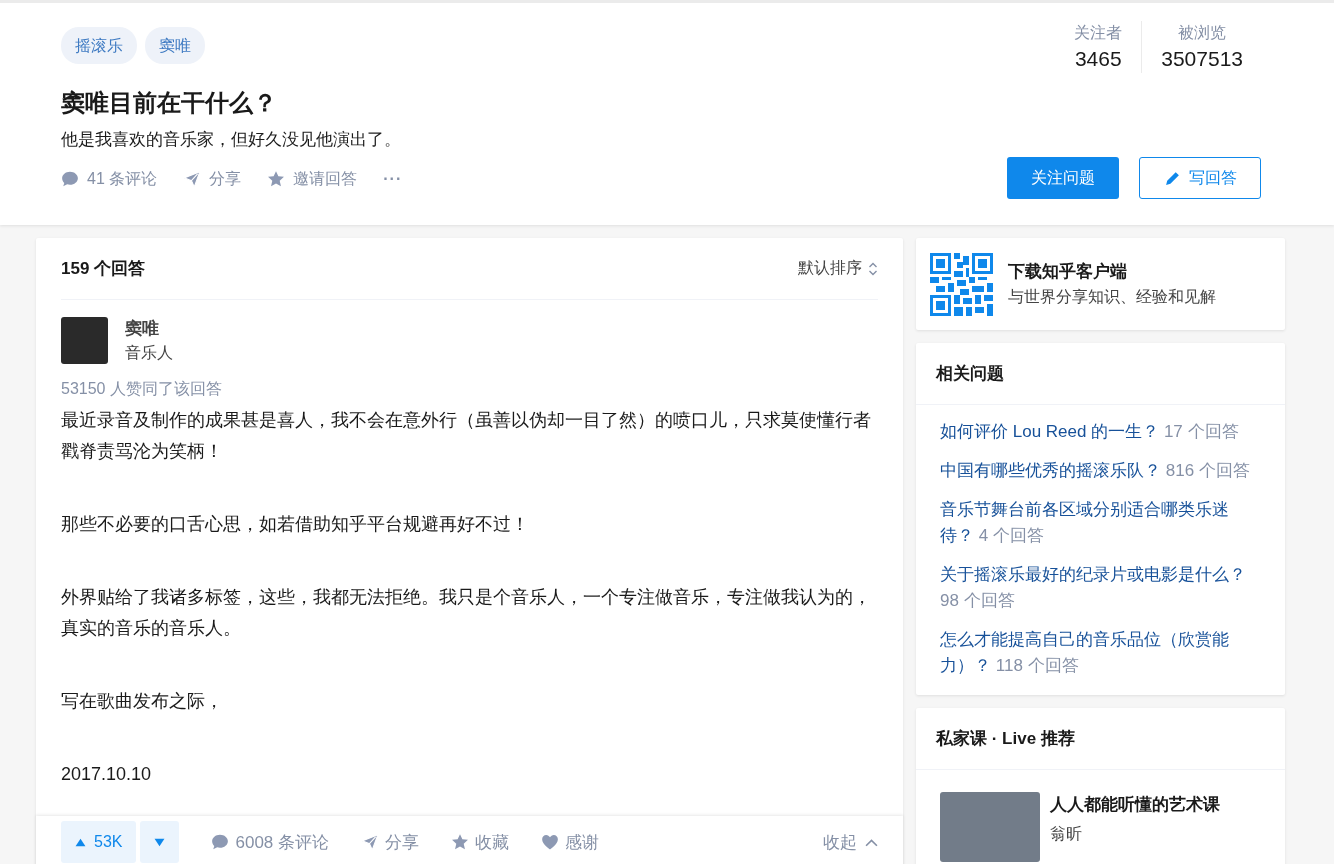  What do you see at coordinates (1100, 374) in the screenshot?
I see `related-questions-title: 相关问题` at bounding box center [1100, 374].